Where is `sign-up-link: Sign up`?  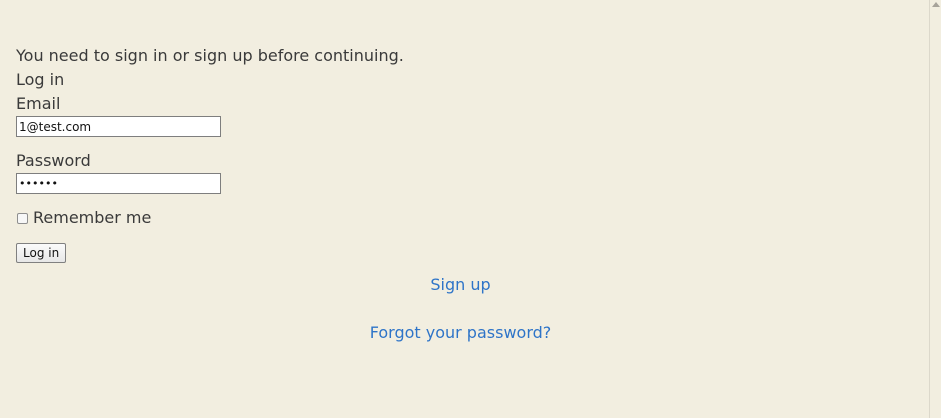 sign-up-link: Sign up is located at coordinates (460, 285).